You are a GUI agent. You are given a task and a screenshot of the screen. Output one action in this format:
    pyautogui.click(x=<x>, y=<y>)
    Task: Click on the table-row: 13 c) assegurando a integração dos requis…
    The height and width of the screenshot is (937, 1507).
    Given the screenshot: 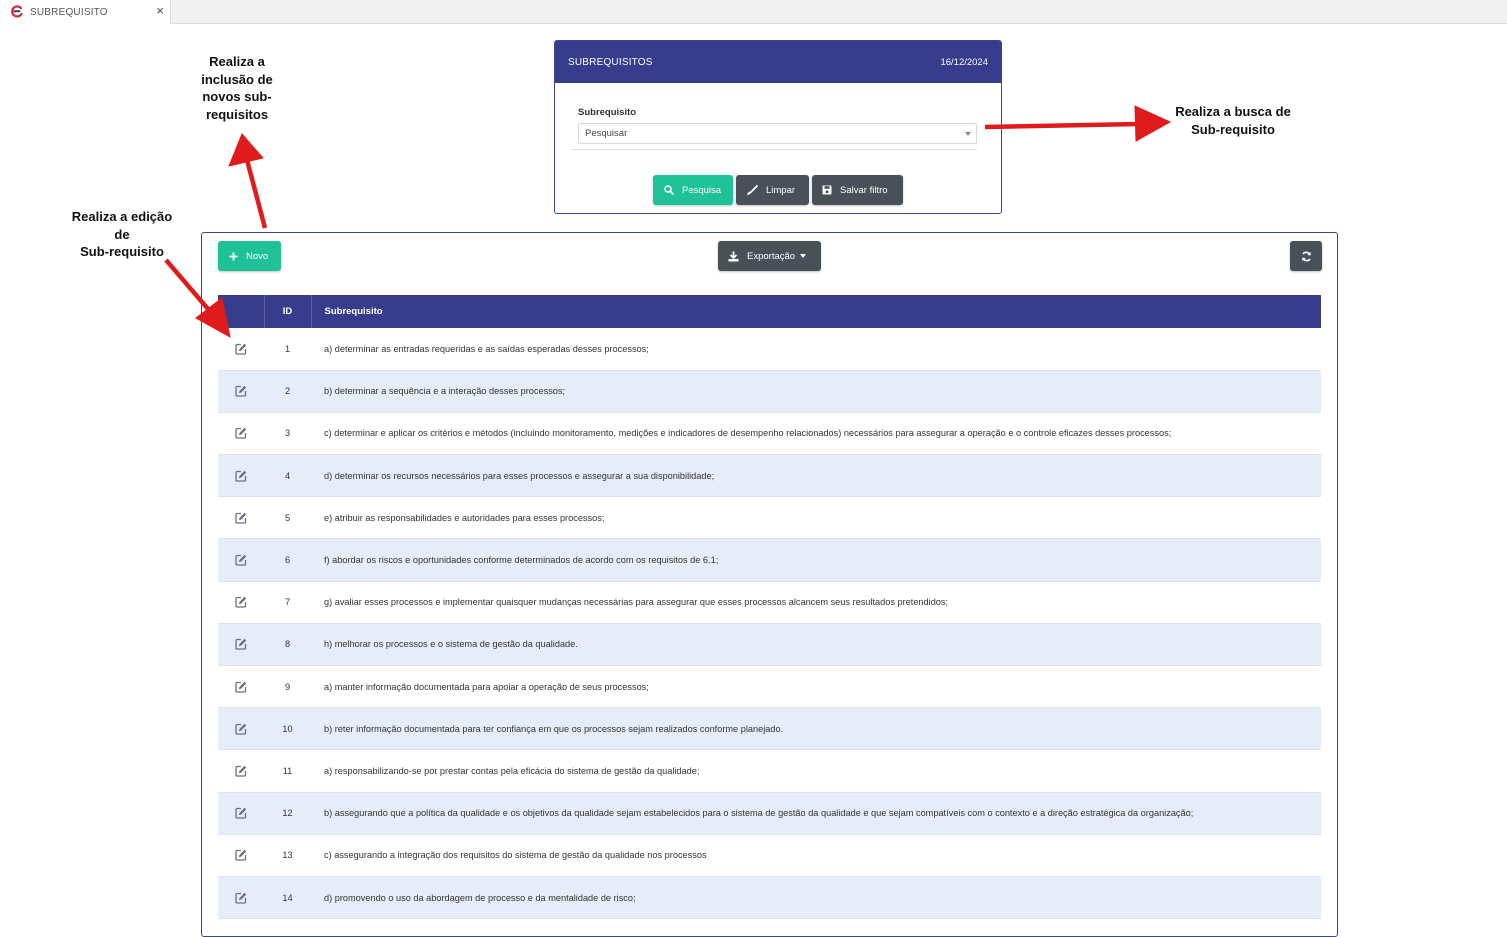 What is the action you would take?
    pyautogui.click(x=769, y=855)
    